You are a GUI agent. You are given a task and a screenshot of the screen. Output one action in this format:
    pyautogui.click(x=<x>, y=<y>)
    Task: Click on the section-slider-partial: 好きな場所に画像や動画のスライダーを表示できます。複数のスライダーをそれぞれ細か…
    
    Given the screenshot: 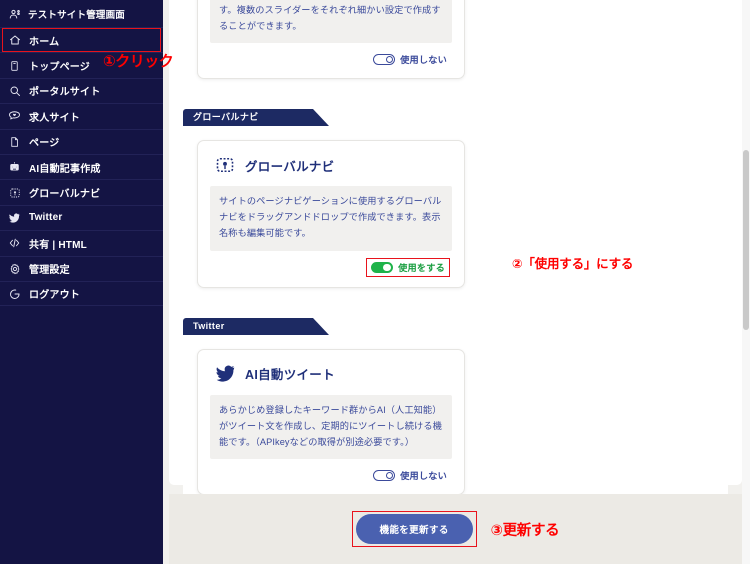 What is the action you would take?
    pyautogui.click(x=455, y=47)
    